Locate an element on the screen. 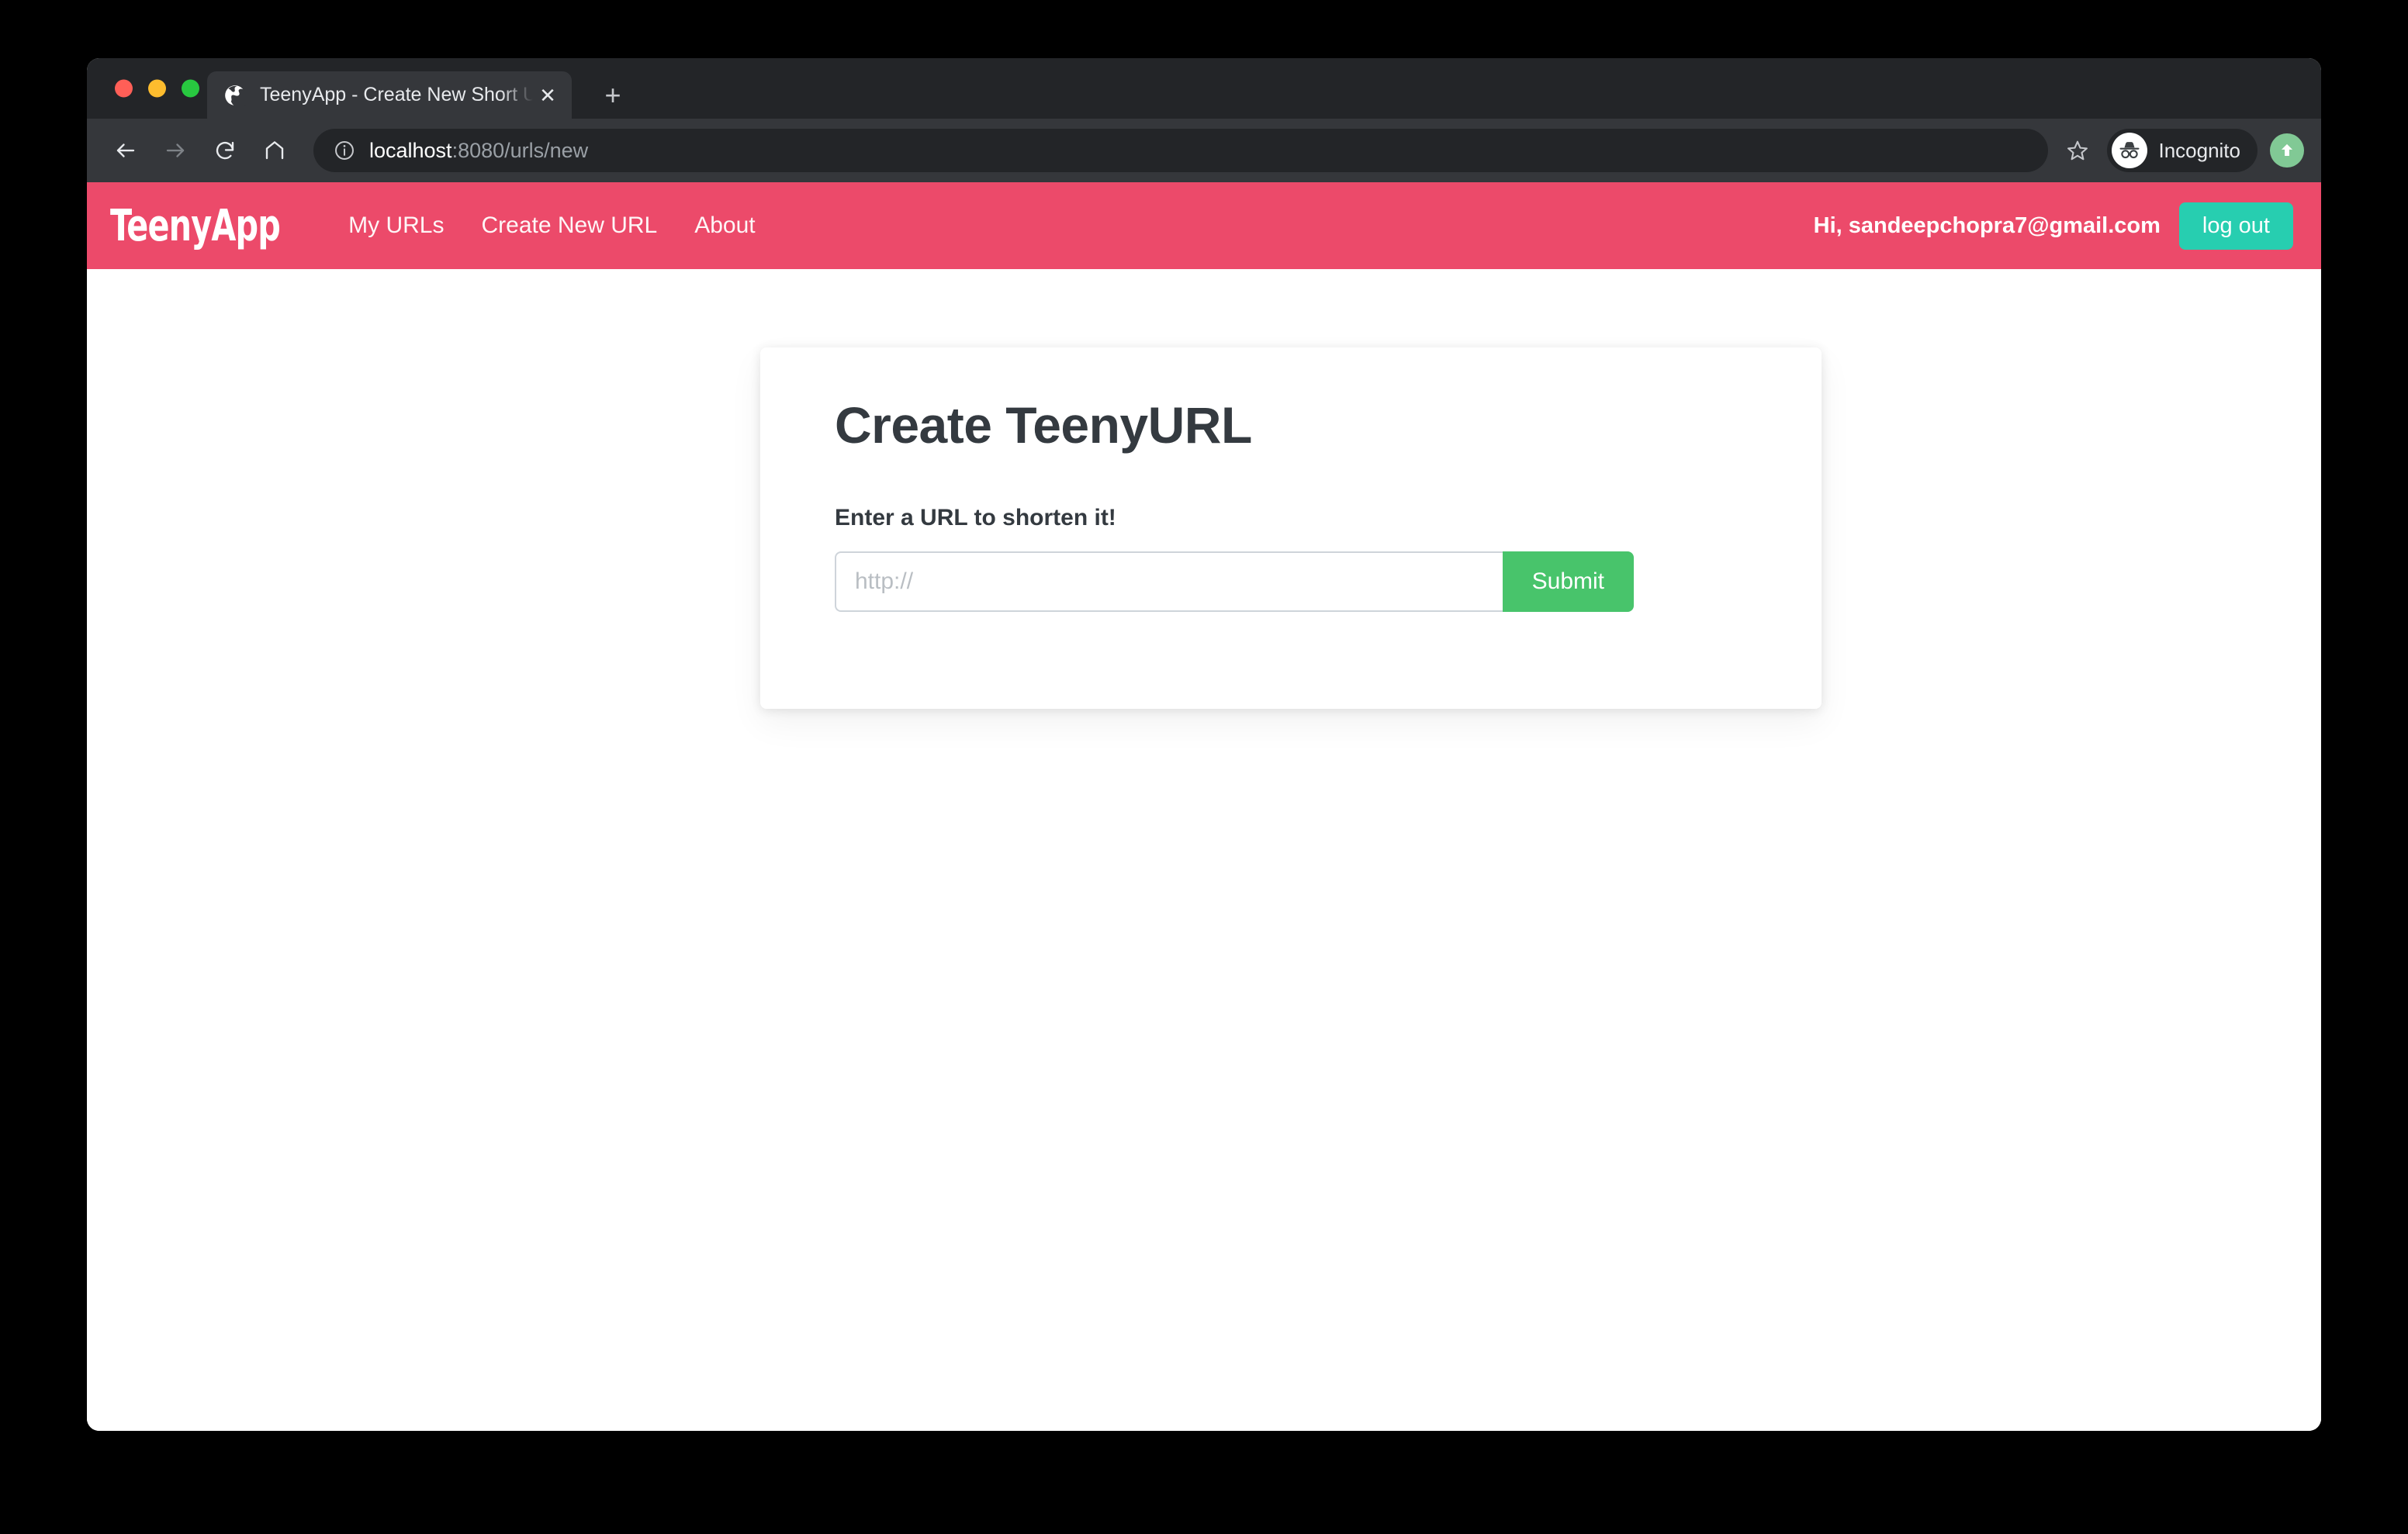  browser-tab: TeenyApp - Create New Short U ✕ is located at coordinates (389, 95).